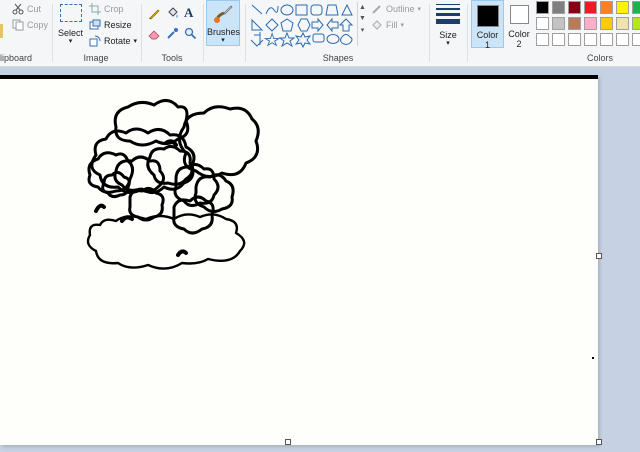 Image resolution: width=640 pixels, height=452 pixels. I want to click on color2-label: Color, so click(519, 34).